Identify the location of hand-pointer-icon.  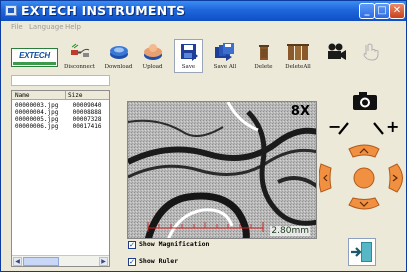
(371, 52).